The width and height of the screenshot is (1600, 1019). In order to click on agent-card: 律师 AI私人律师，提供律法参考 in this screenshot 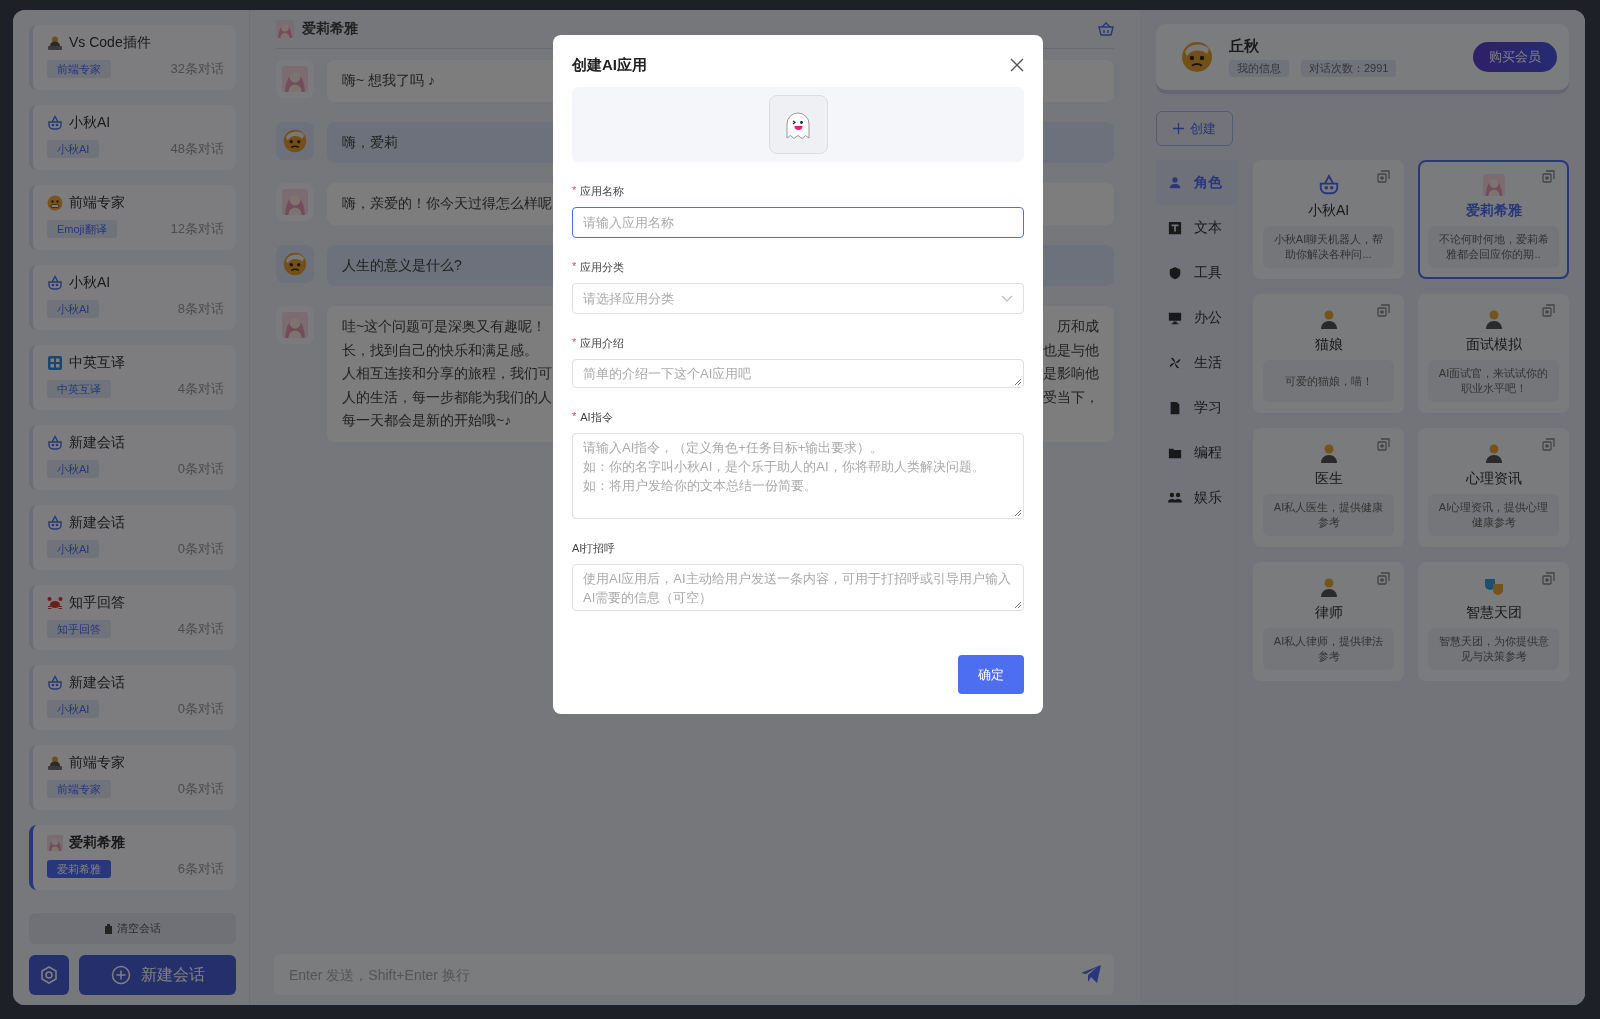, I will do `click(1328, 621)`.